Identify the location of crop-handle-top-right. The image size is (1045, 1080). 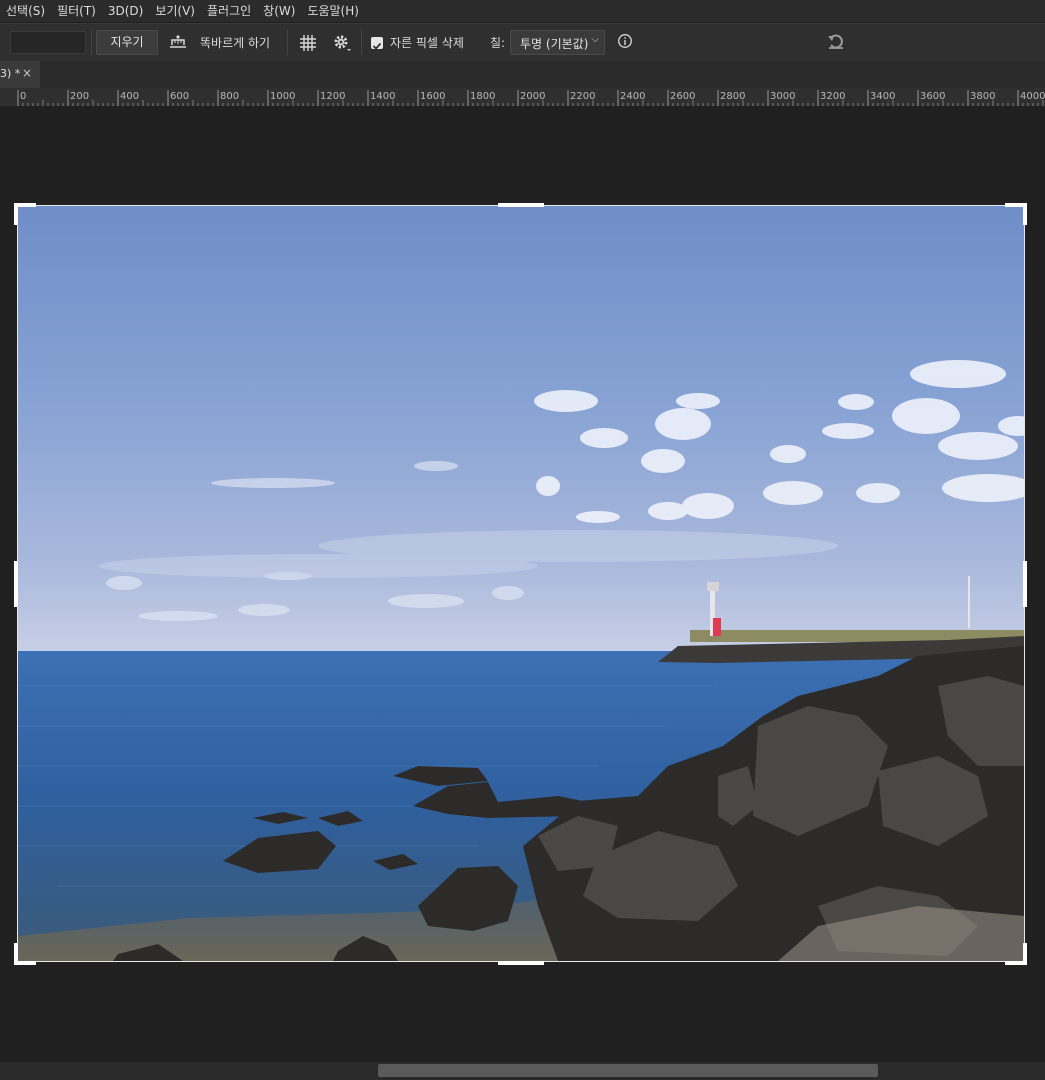
(1025, 214).